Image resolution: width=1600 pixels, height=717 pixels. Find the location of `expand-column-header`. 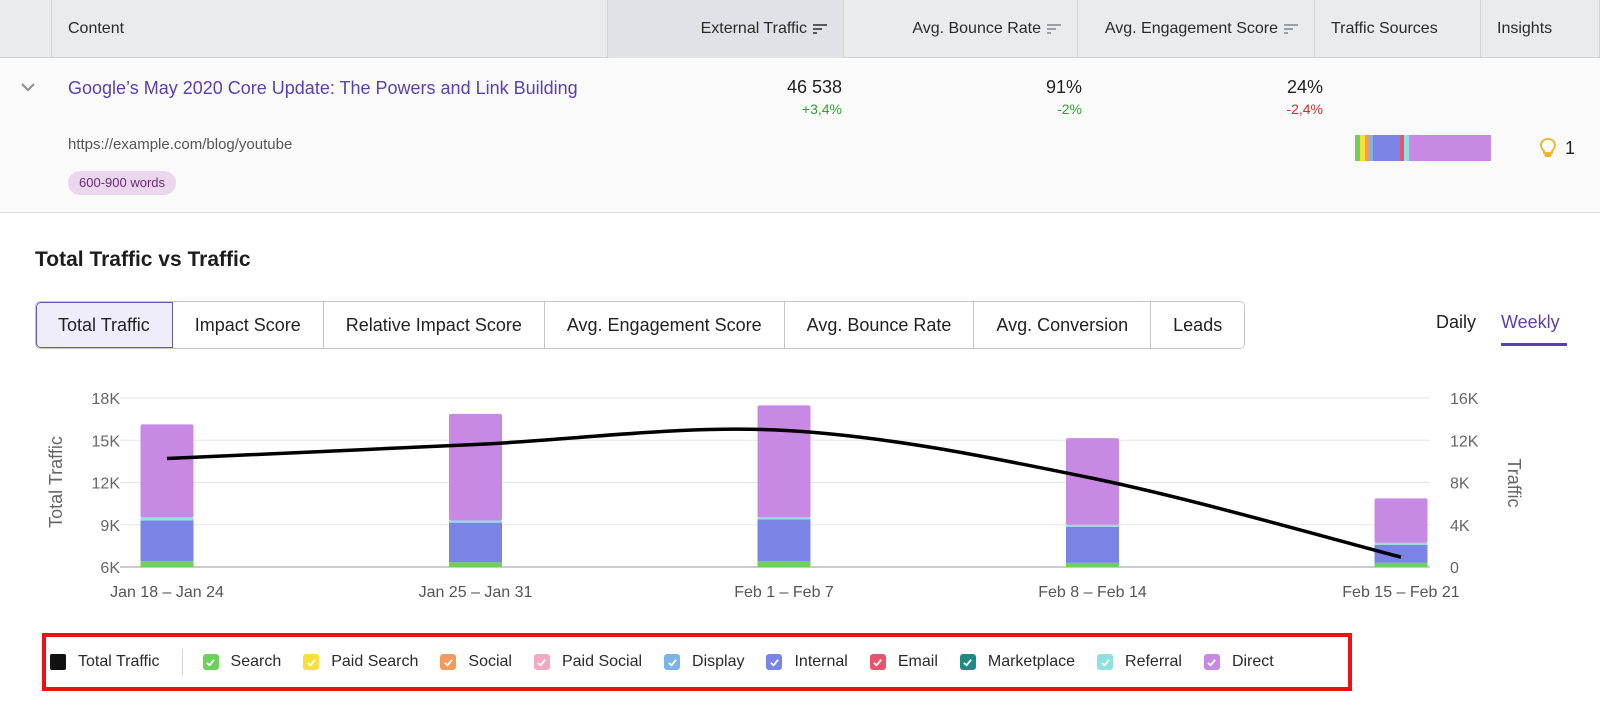

expand-column-header is located at coordinates (26, 29).